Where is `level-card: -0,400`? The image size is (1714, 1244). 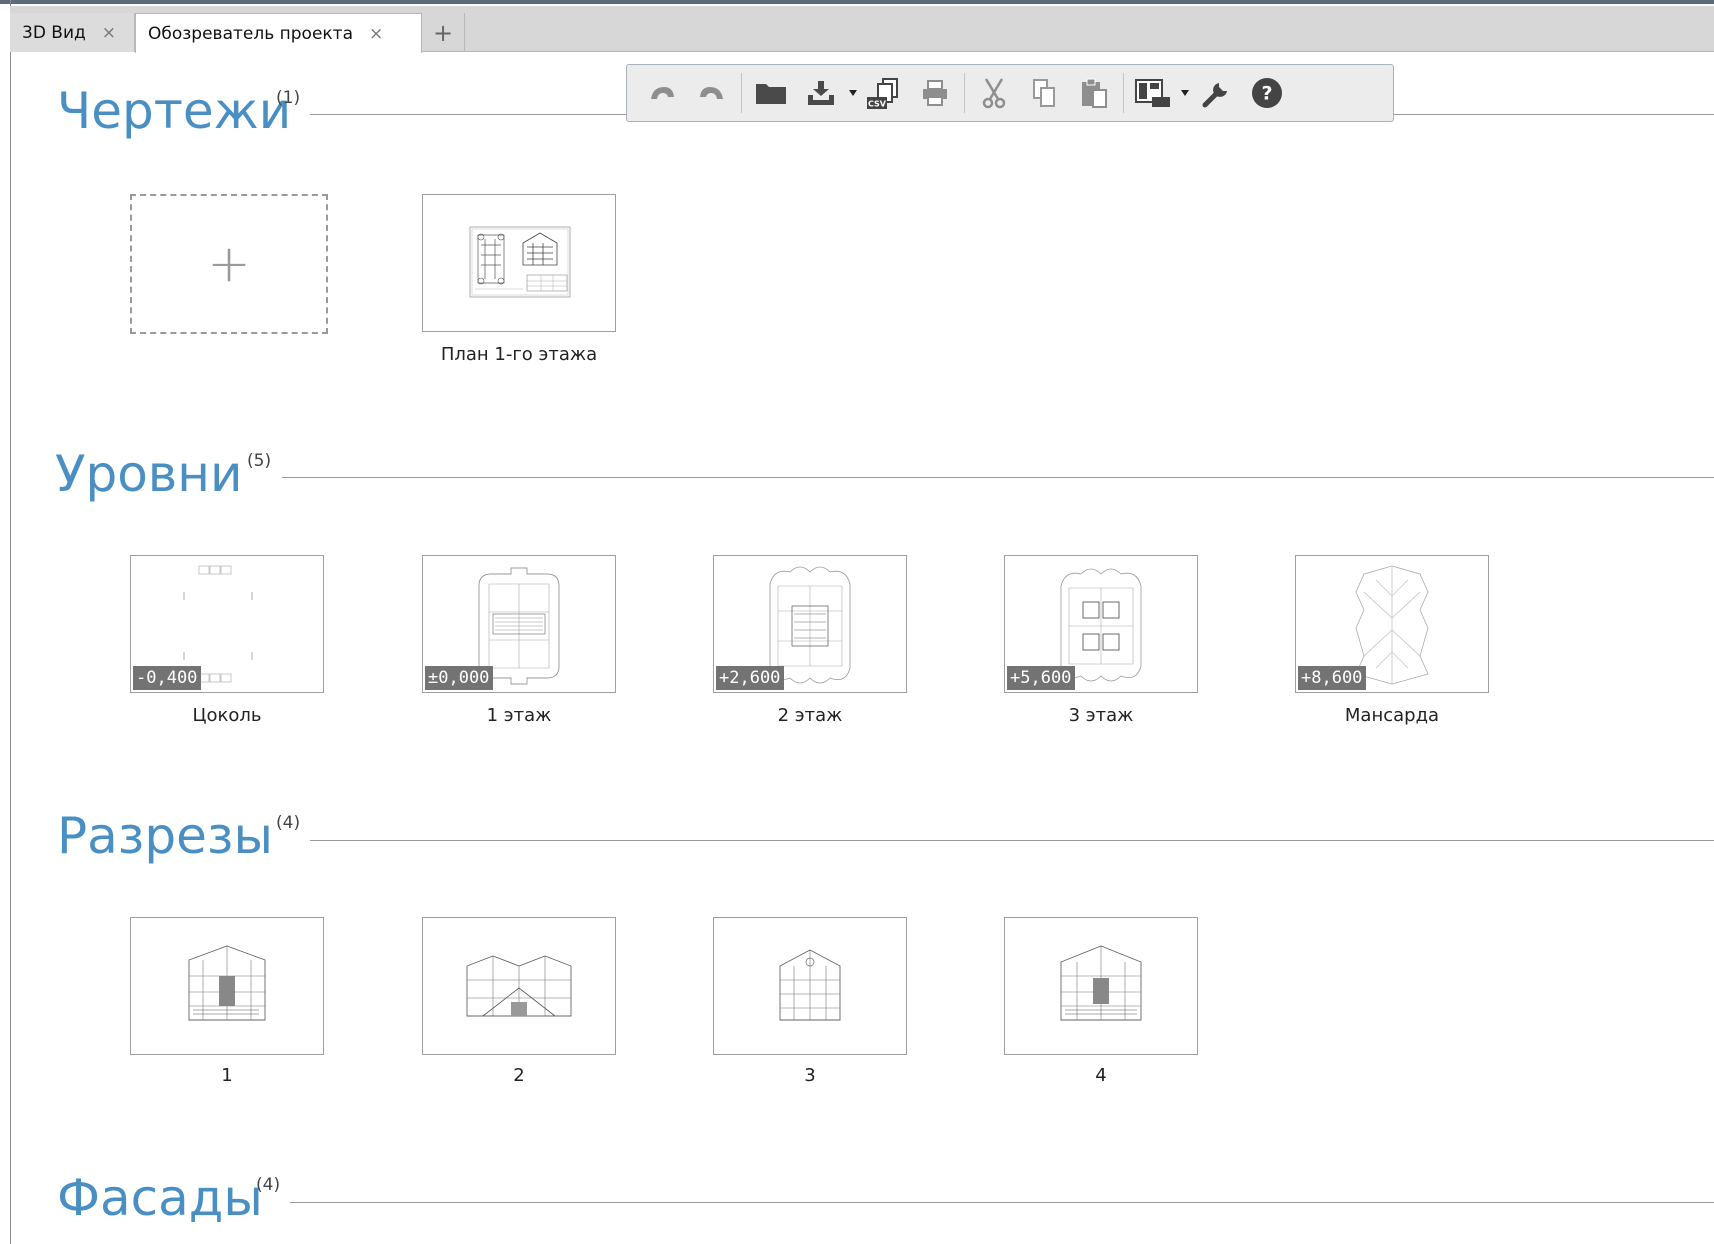
level-card: -0,400 is located at coordinates (227, 624).